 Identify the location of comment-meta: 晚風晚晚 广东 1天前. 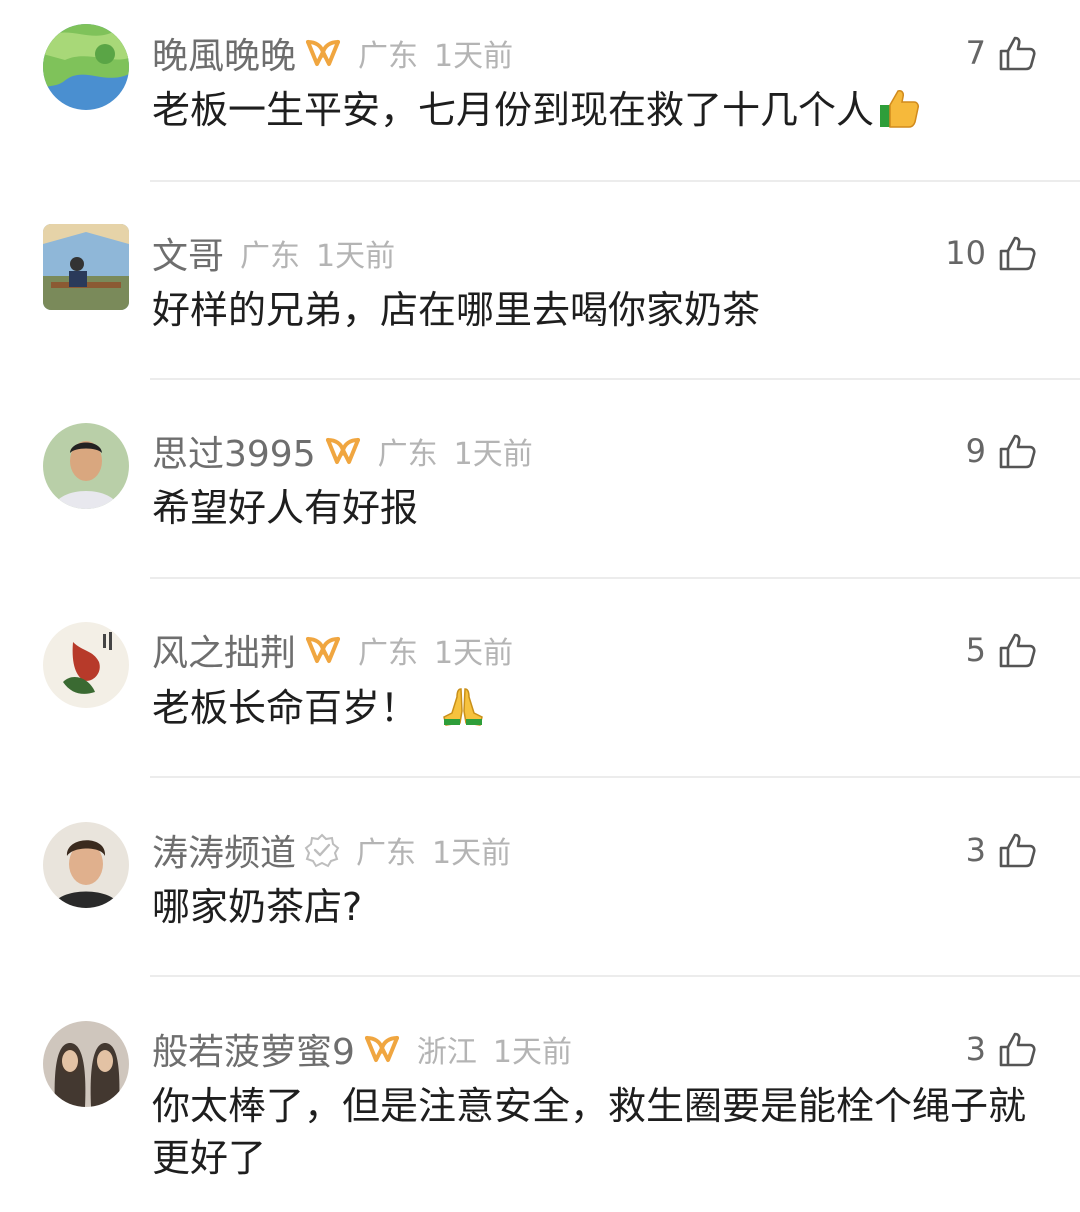
(332, 53).